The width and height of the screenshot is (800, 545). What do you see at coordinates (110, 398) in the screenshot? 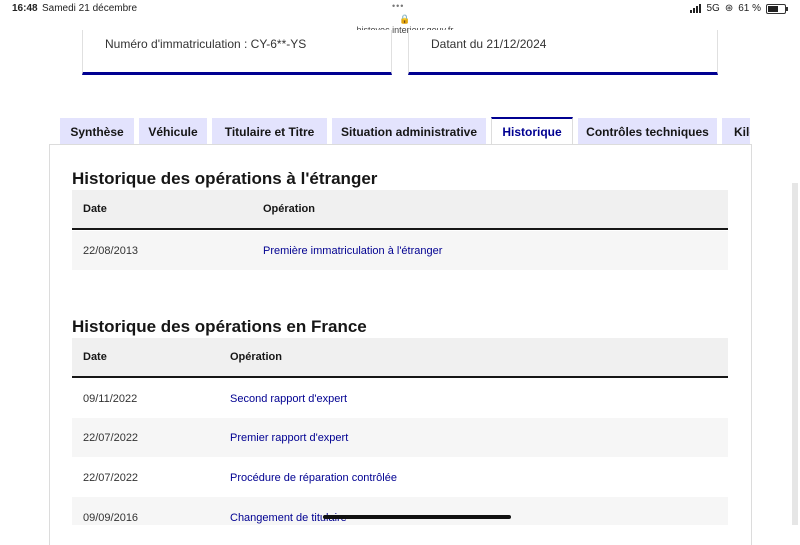
I see `row-date: 09/11/2022` at bounding box center [110, 398].